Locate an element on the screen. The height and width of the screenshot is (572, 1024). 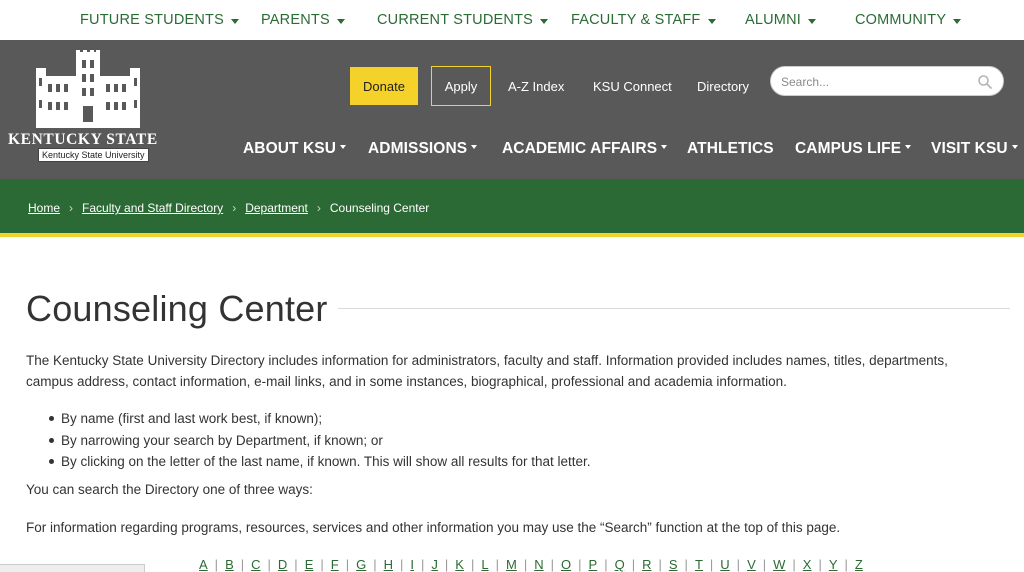
main-nav-label: ABOUT KSU is located at coordinates (290, 148).